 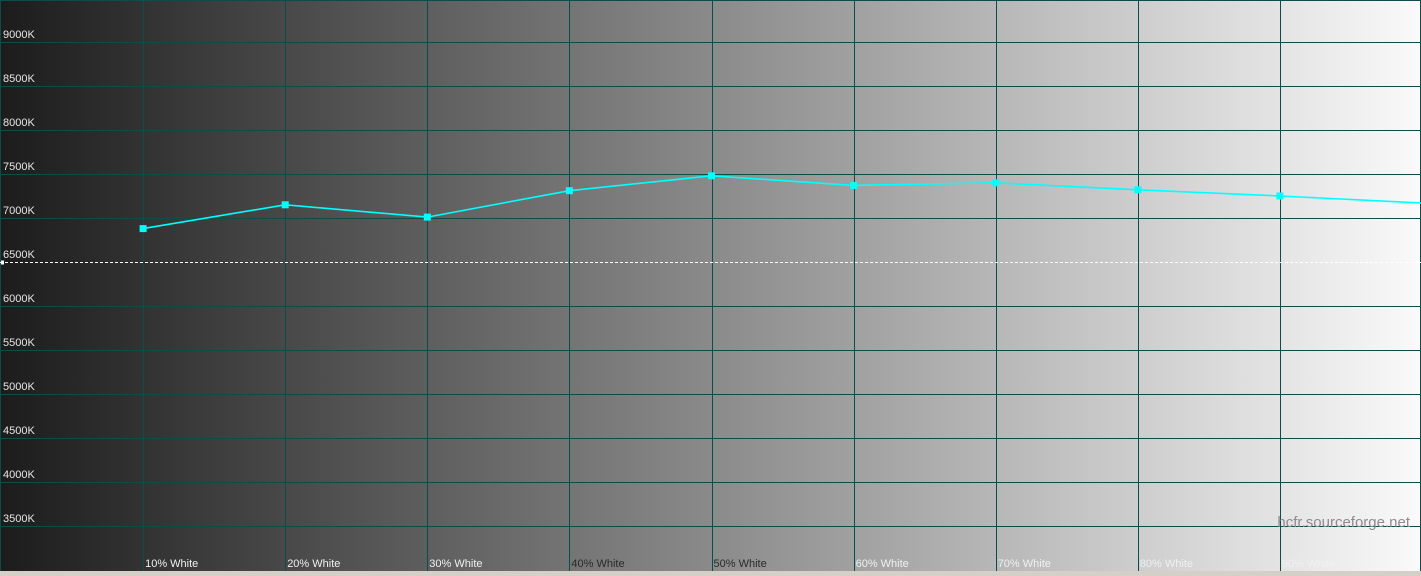 I want to click on reference-marker-left, so click(x=2, y=262).